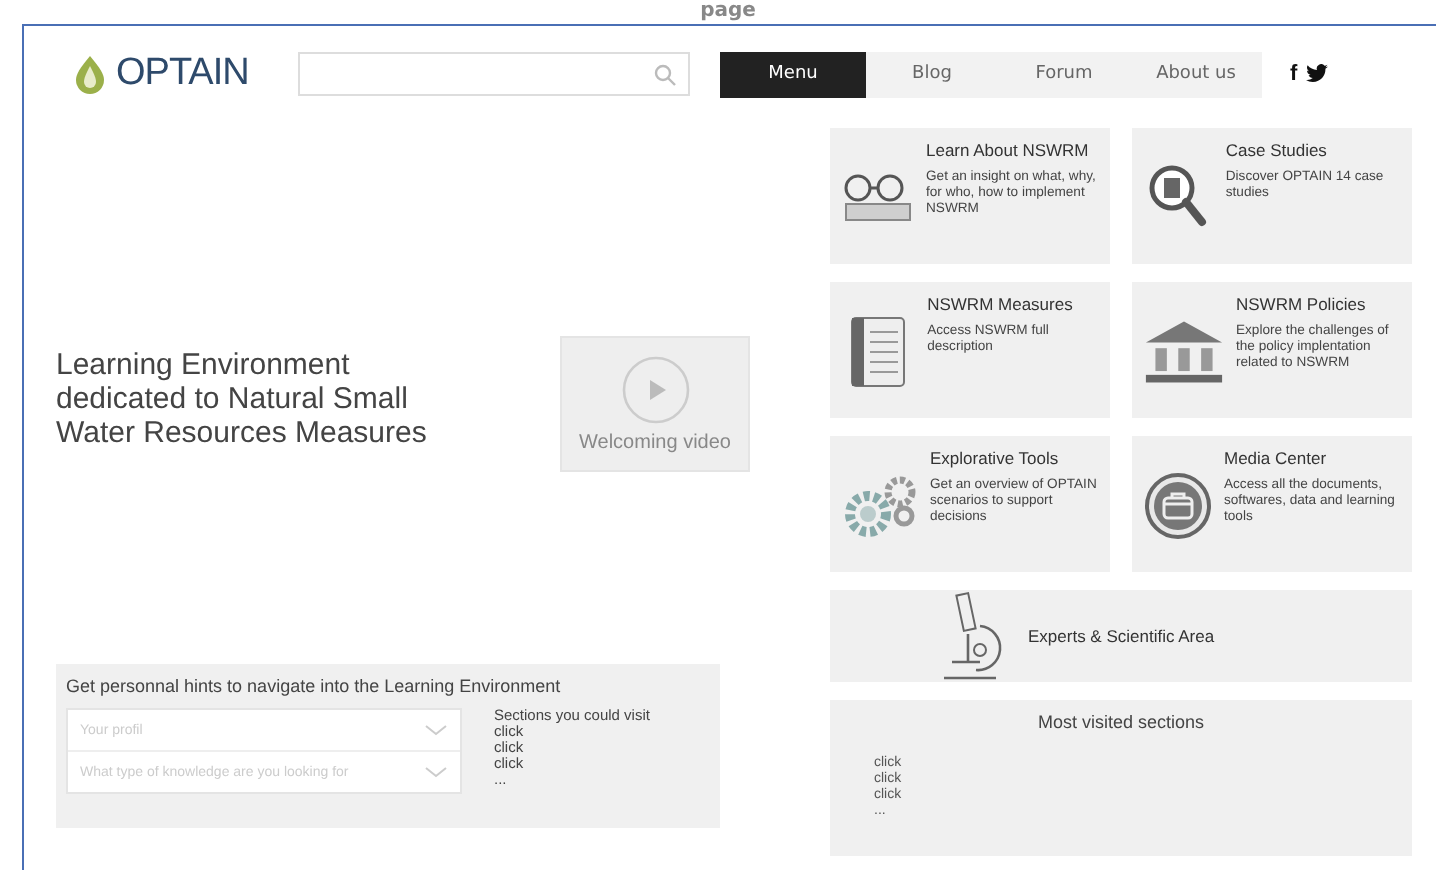  Describe the element at coordinates (1277, 150) in the screenshot. I see `card-title: Case Studies` at that location.